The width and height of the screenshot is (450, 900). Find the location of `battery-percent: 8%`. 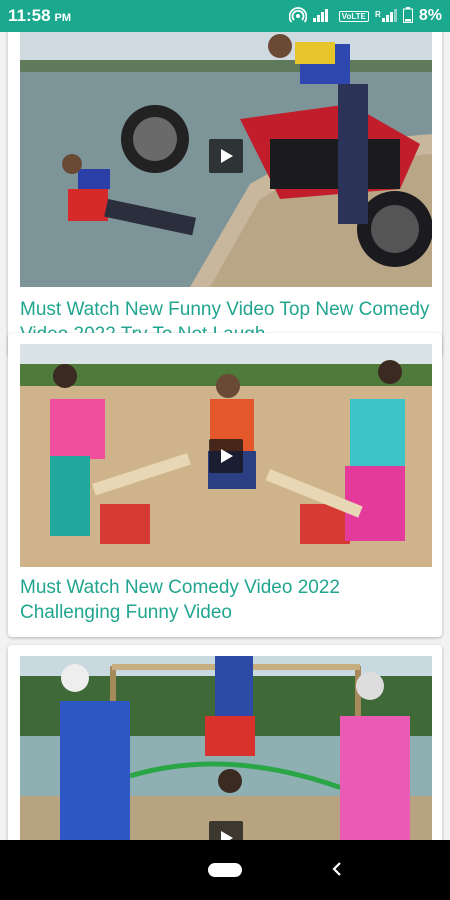

battery-percent: 8% is located at coordinates (430, 15).